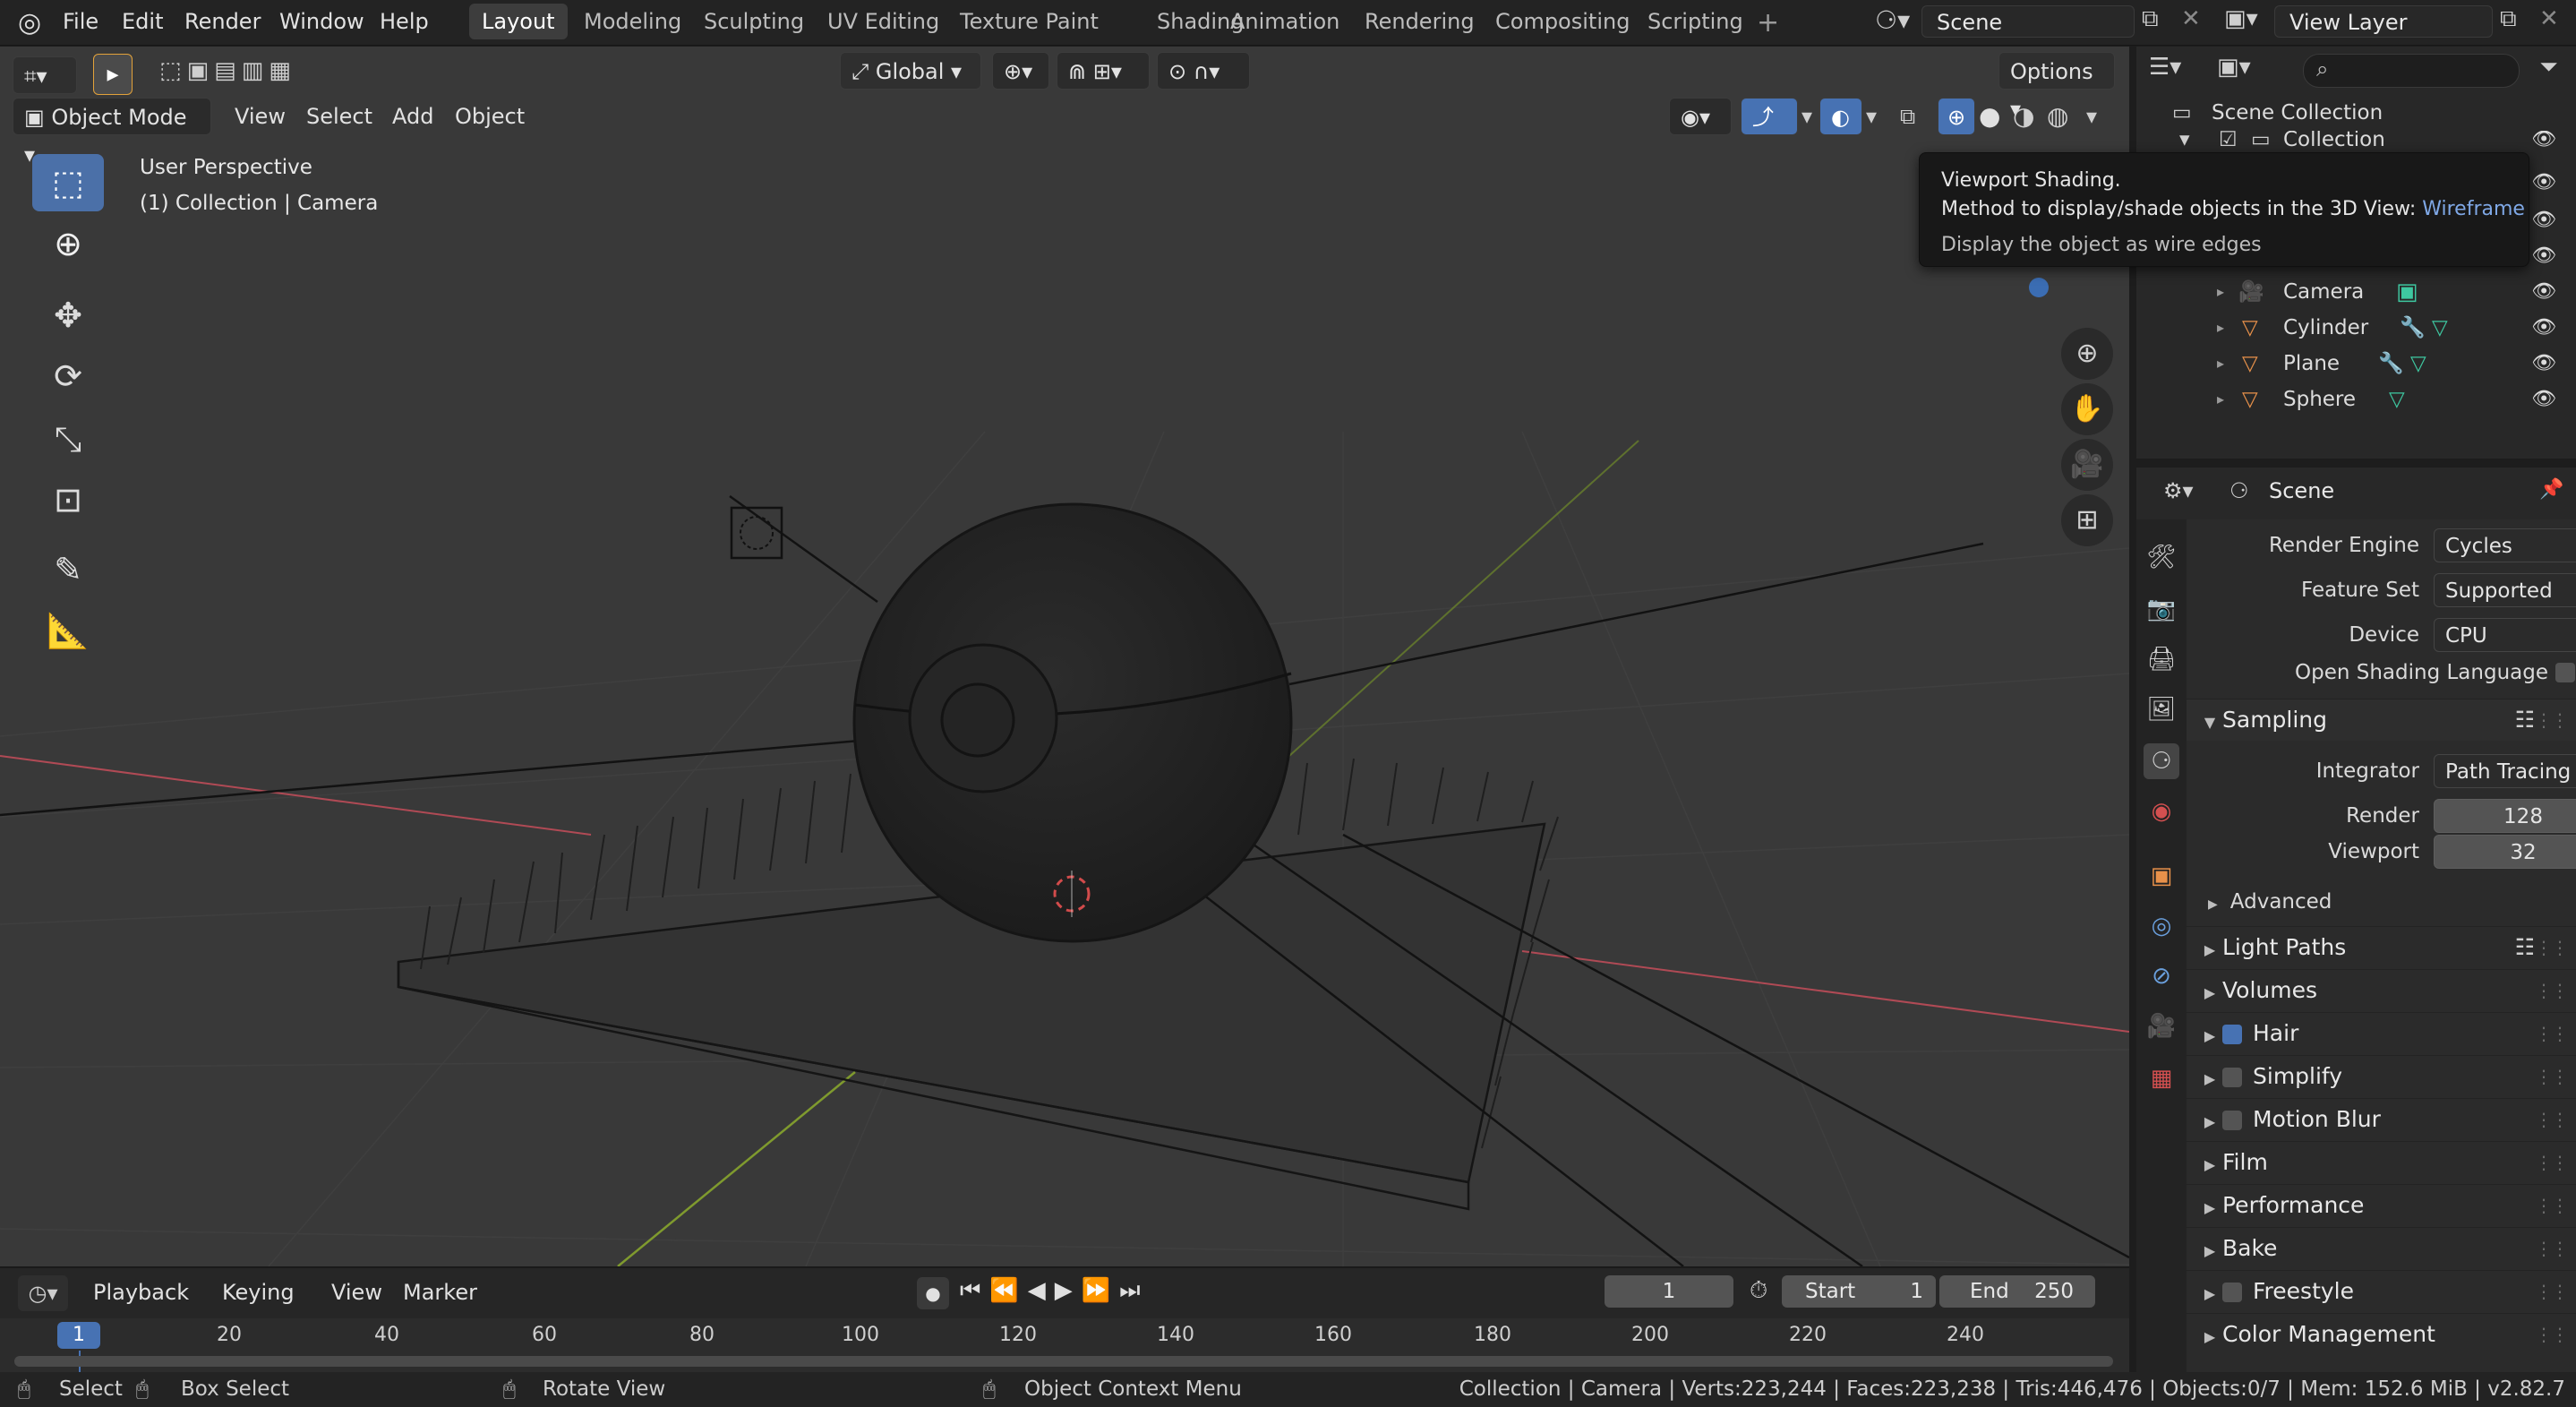 The image size is (2576, 1407). I want to click on overlays-dropdown-icon: ▾, so click(1871, 116).